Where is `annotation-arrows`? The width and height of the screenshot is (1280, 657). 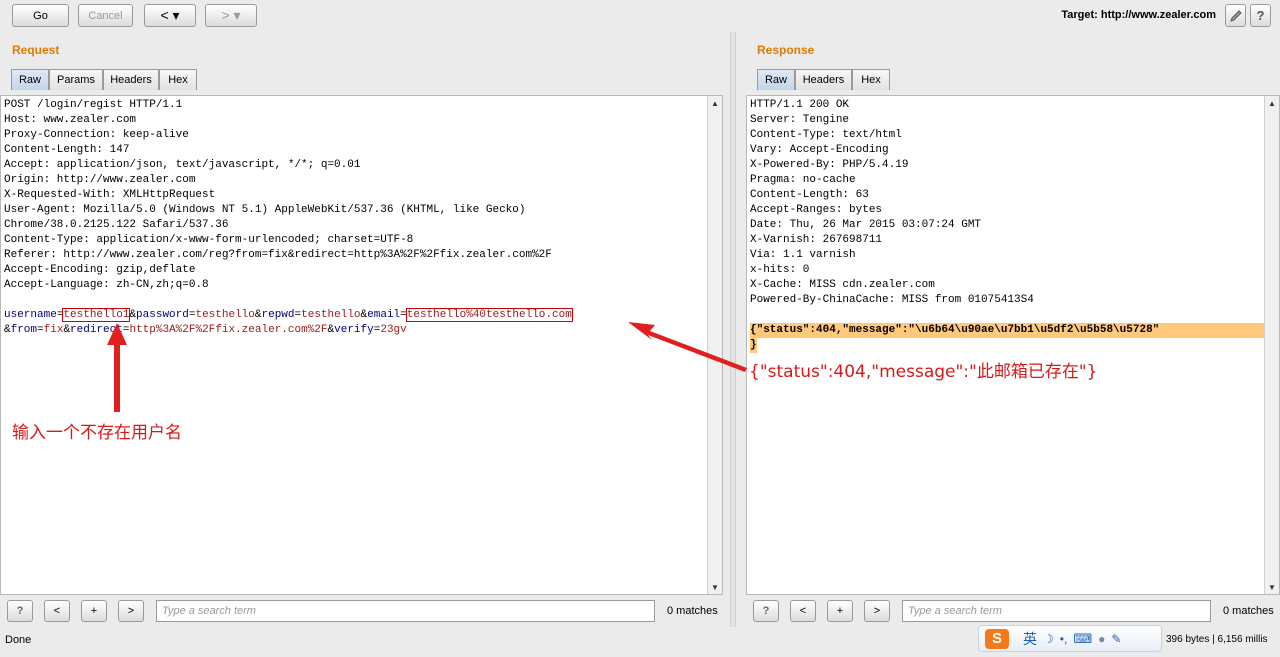
annotation-arrows is located at coordinates (427, 367).